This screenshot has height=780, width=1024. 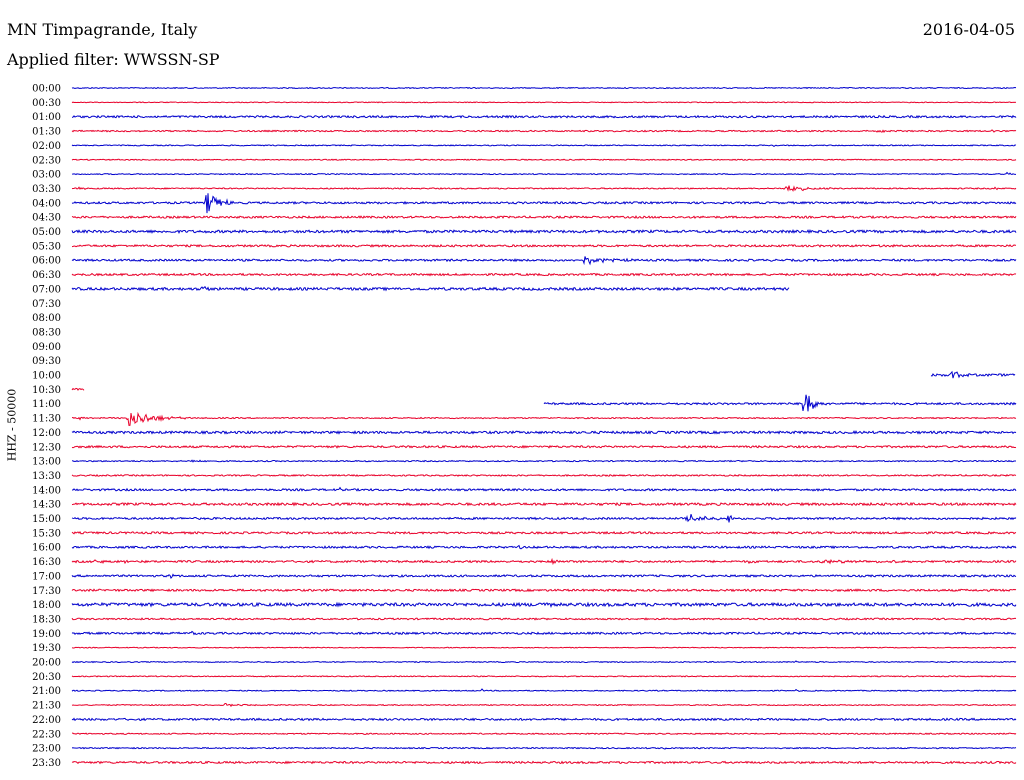 What do you see at coordinates (46, 332) in the screenshot?
I see `row-time-label: 08:30` at bounding box center [46, 332].